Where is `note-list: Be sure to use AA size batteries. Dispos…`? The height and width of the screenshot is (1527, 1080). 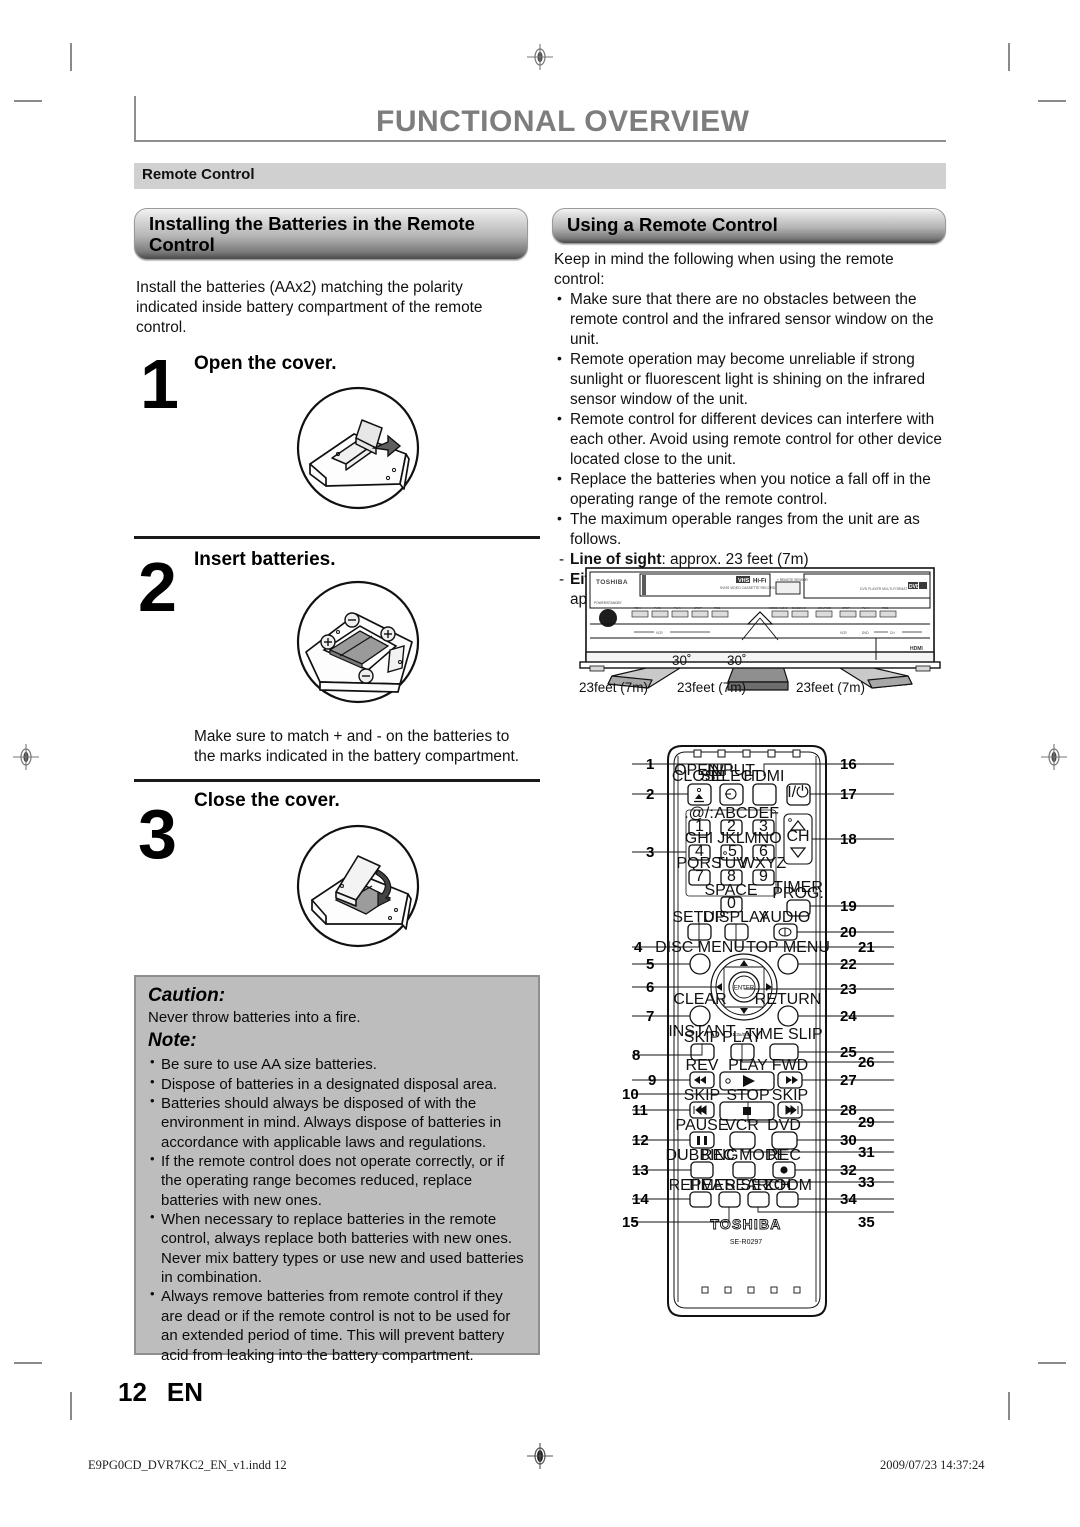 note-list: Be sure to use AA size batteries. Dispos… is located at coordinates (338, 1209).